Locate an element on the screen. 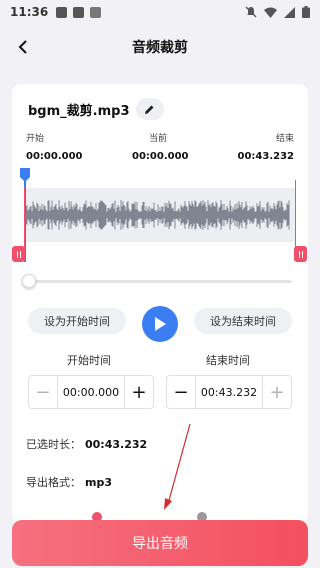 The height and width of the screenshot is (568, 320). playhead-marker is located at coordinates (25, 175).